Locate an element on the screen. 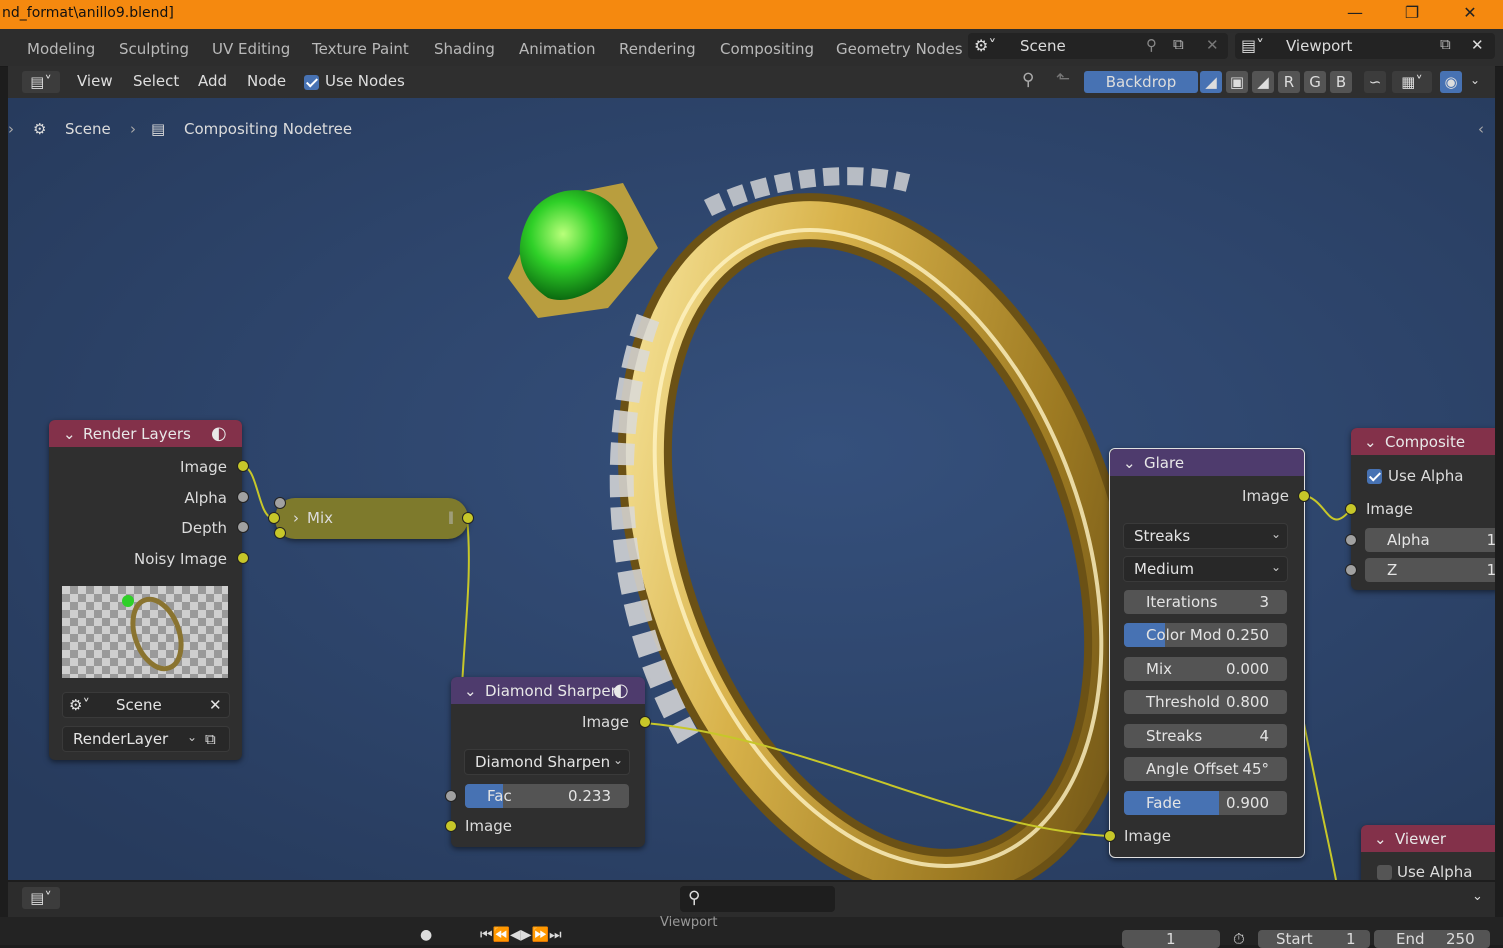 Image resolution: width=1503 pixels, height=948 pixels. menu-view: View is located at coordinates (95, 81).